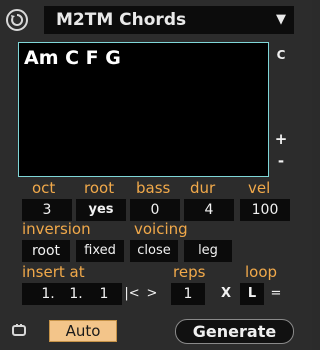 This screenshot has height=350, width=320. I want to click on vel-label: vel, so click(259, 188).